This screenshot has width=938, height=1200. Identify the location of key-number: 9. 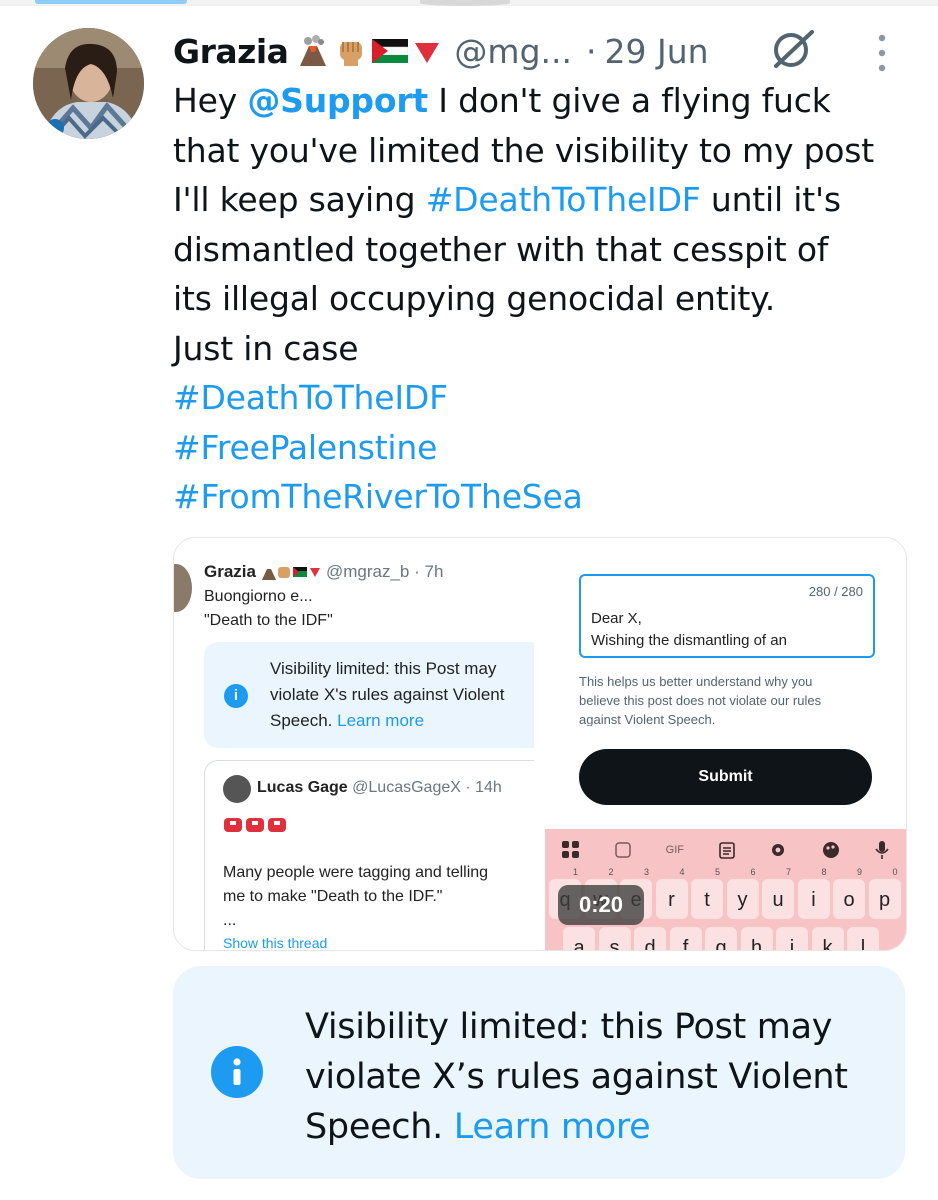
(859, 872).